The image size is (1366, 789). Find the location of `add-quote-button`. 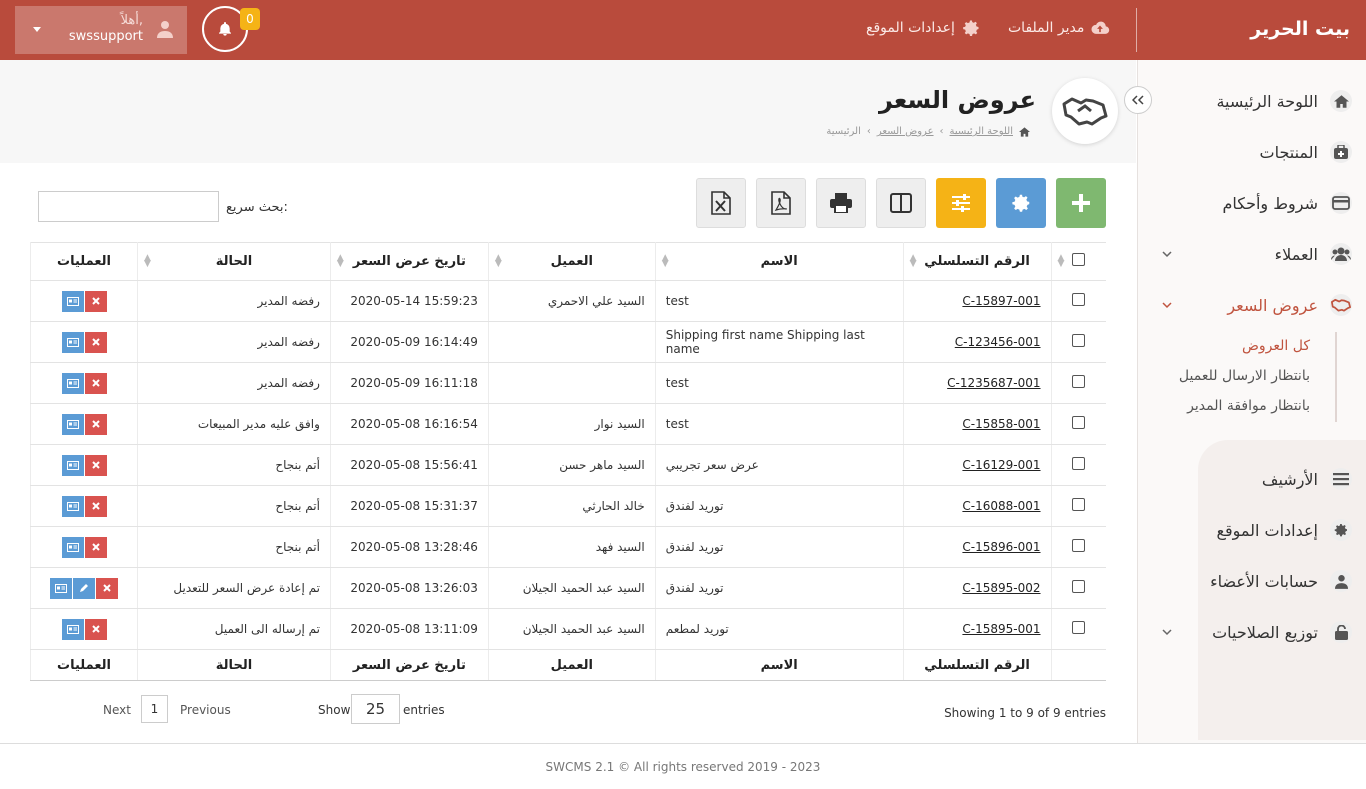

add-quote-button is located at coordinates (1081, 203).